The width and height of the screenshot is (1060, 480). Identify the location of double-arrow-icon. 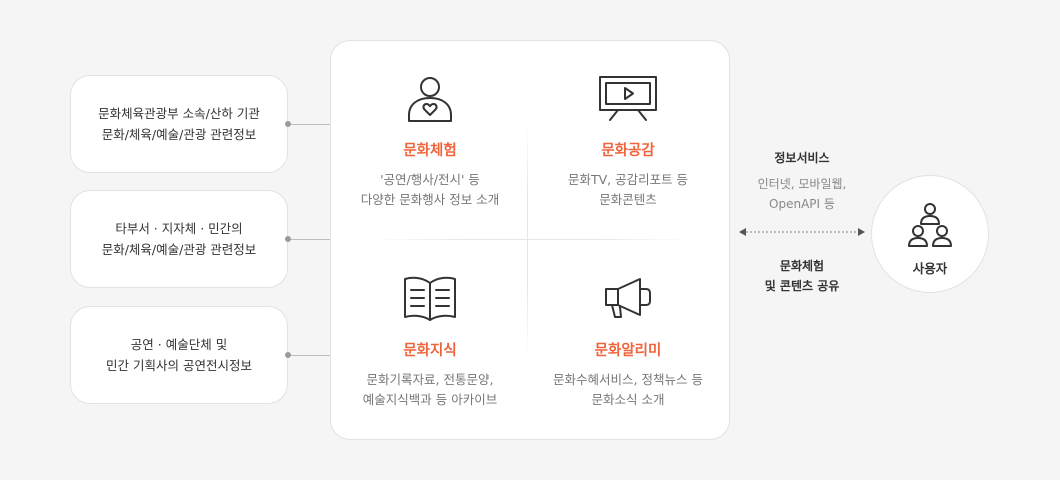
(802, 232).